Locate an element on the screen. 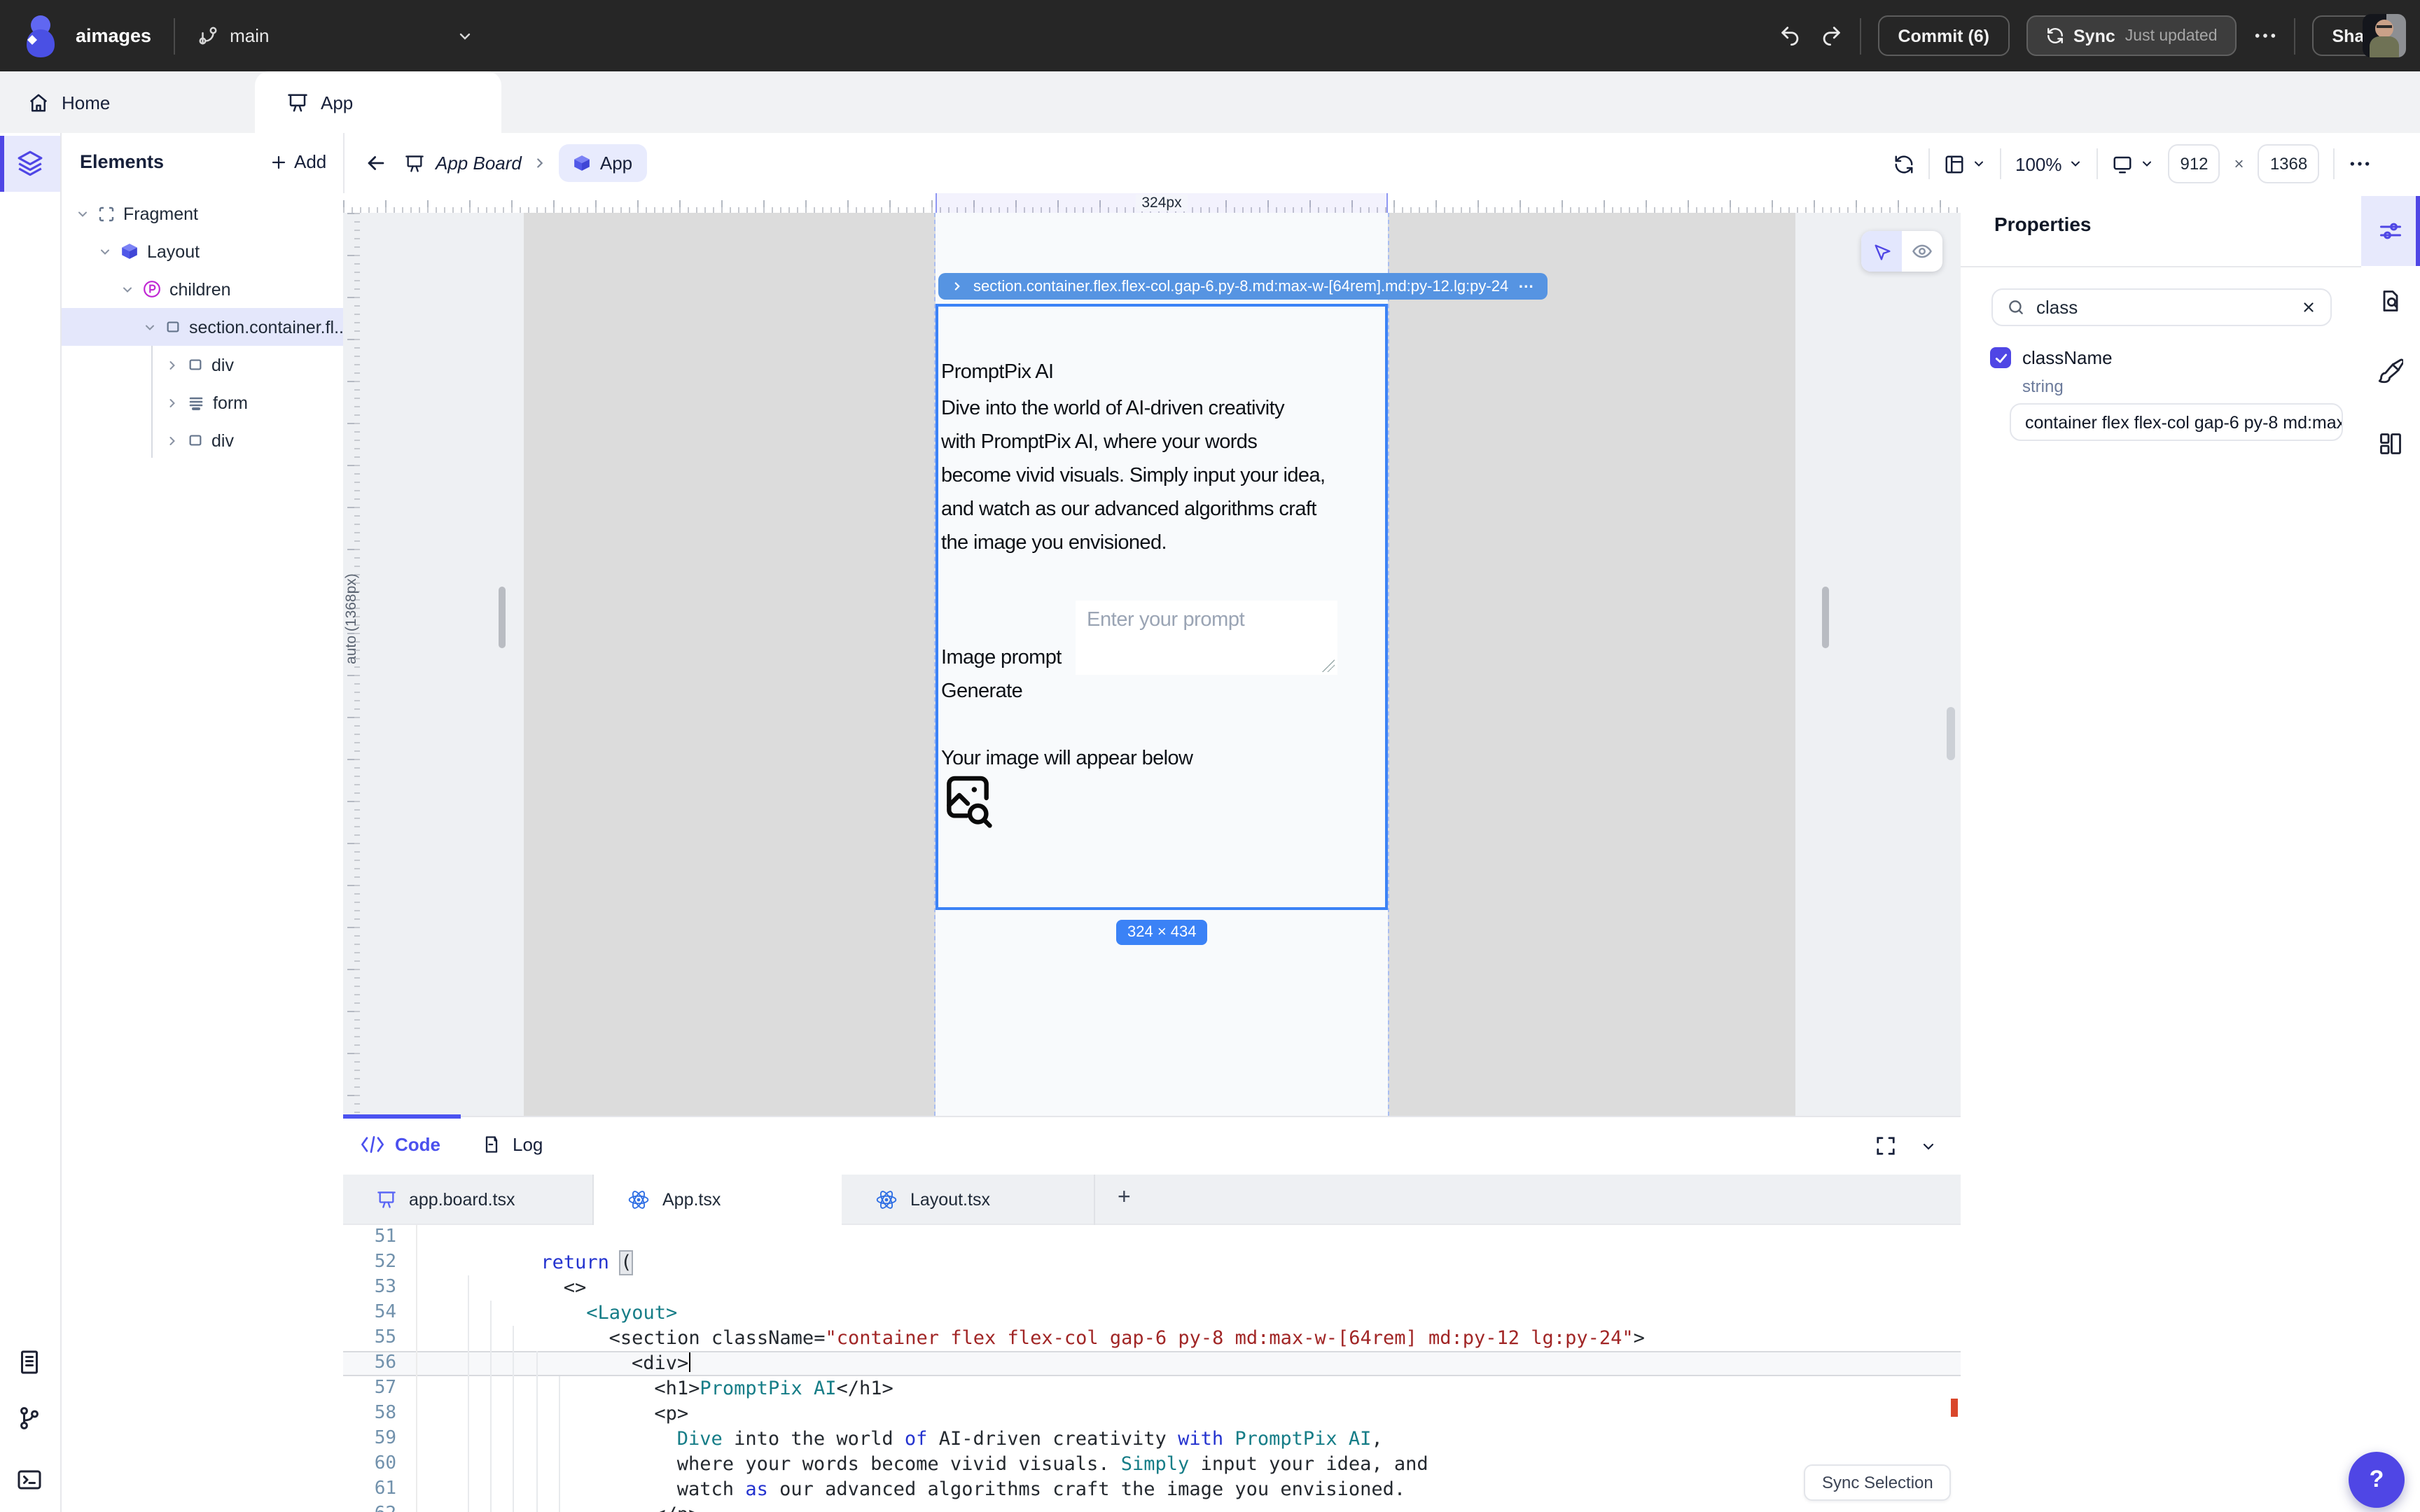 The height and width of the screenshot is (1512, 2420). board-easel-icon is located at coordinates (297, 102).